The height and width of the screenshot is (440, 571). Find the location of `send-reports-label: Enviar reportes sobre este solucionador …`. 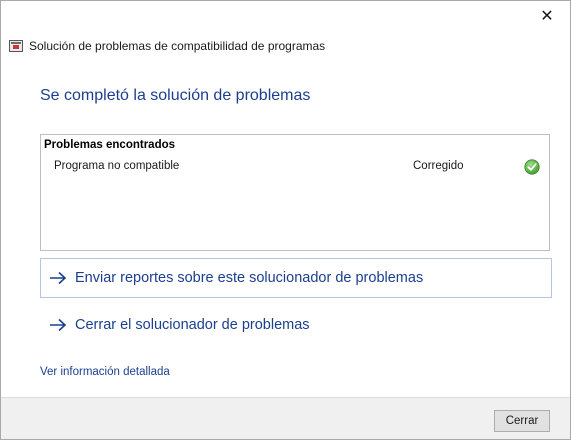

send-reports-label: Enviar reportes sobre este solucionador … is located at coordinates (249, 278).